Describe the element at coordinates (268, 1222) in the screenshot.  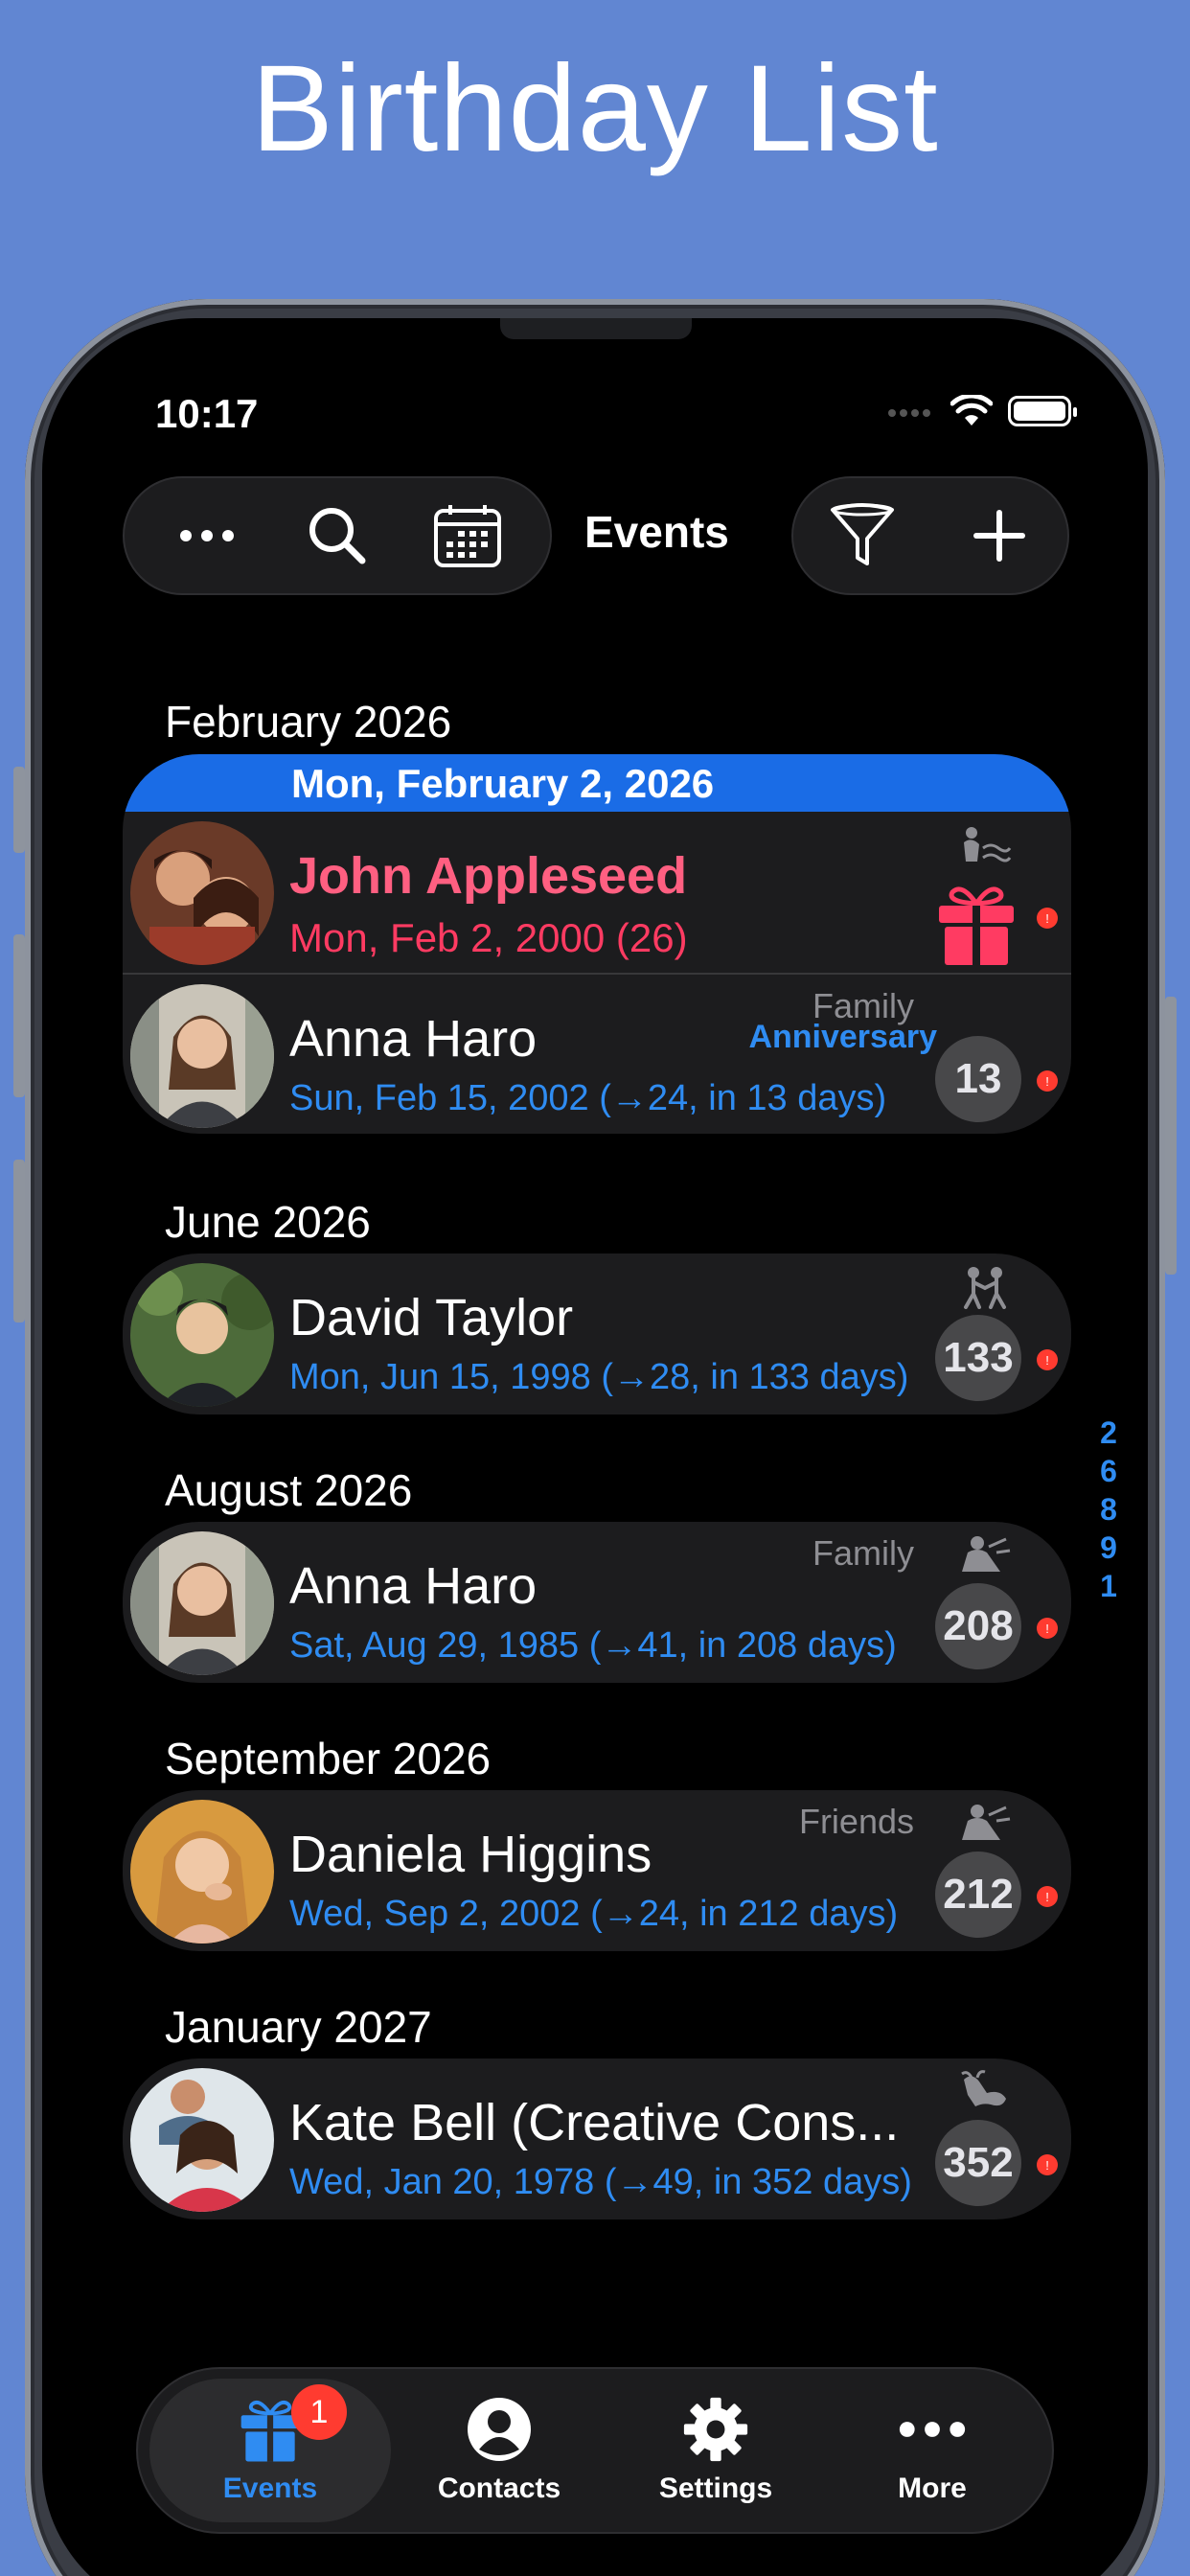
I see `section-title: June 2026` at that location.